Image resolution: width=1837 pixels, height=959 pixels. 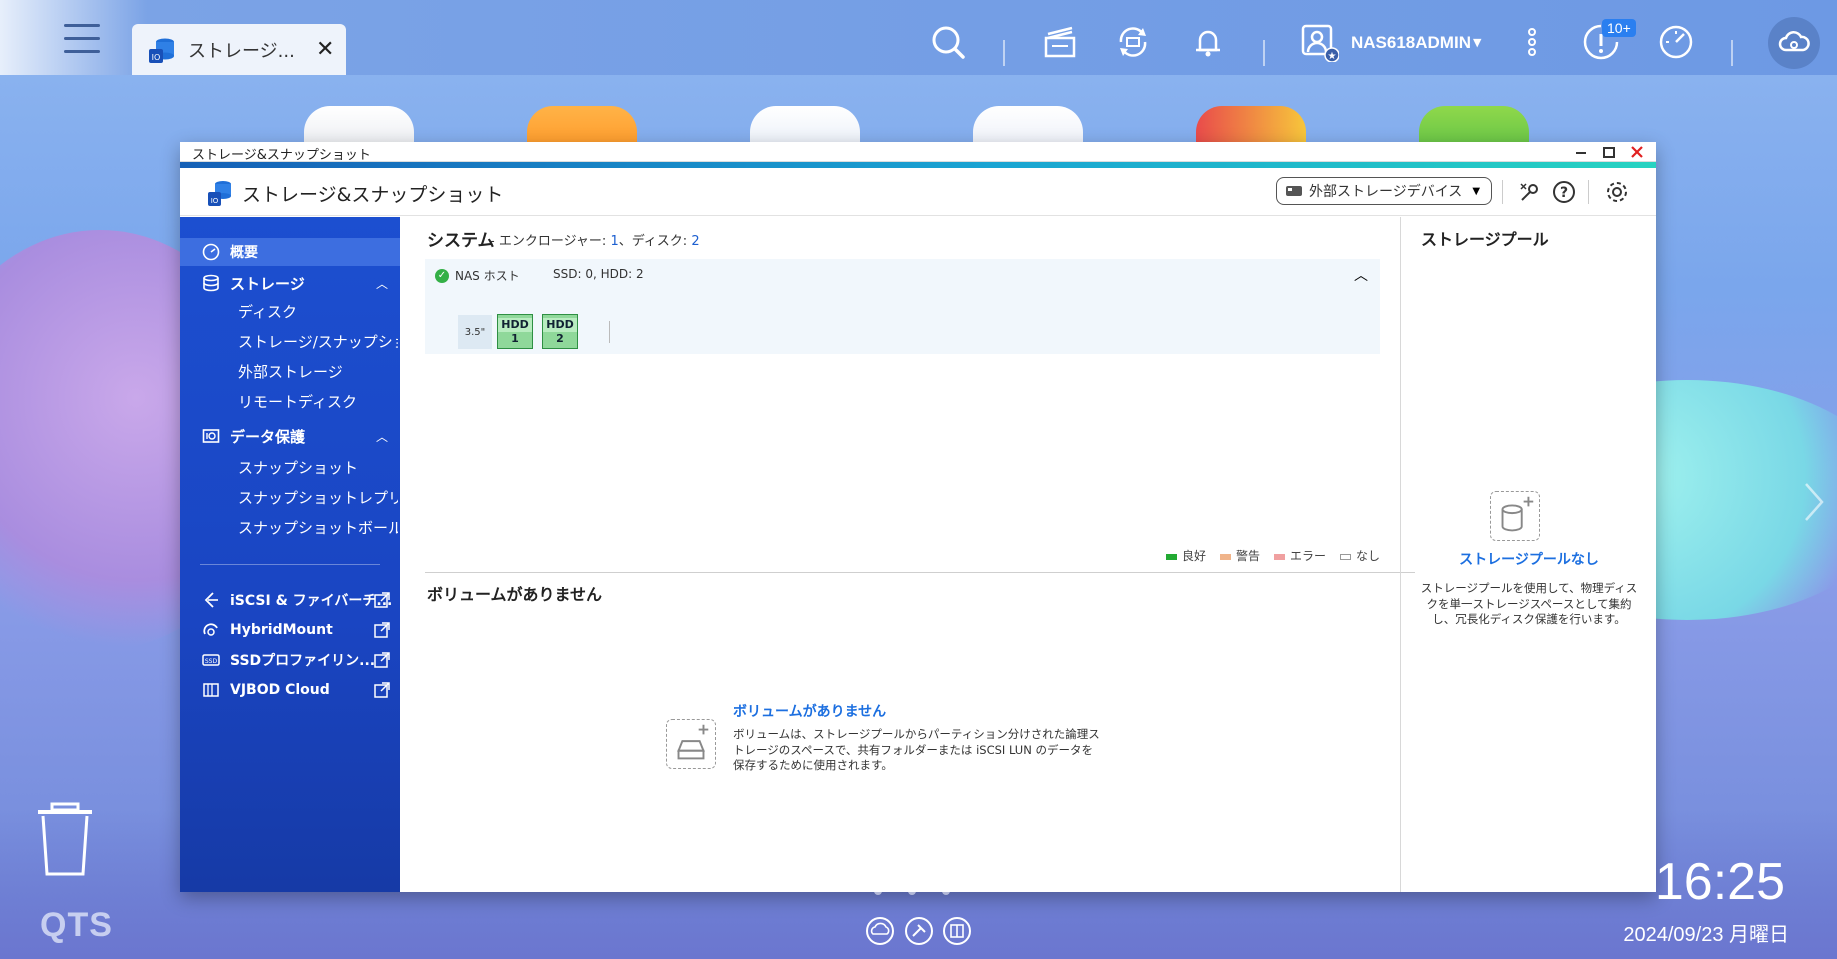 What do you see at coordinates (515, 594) in the screenshot?
I see `volume-section-title: ボリュームがありません` at bounding box center [515, 594].